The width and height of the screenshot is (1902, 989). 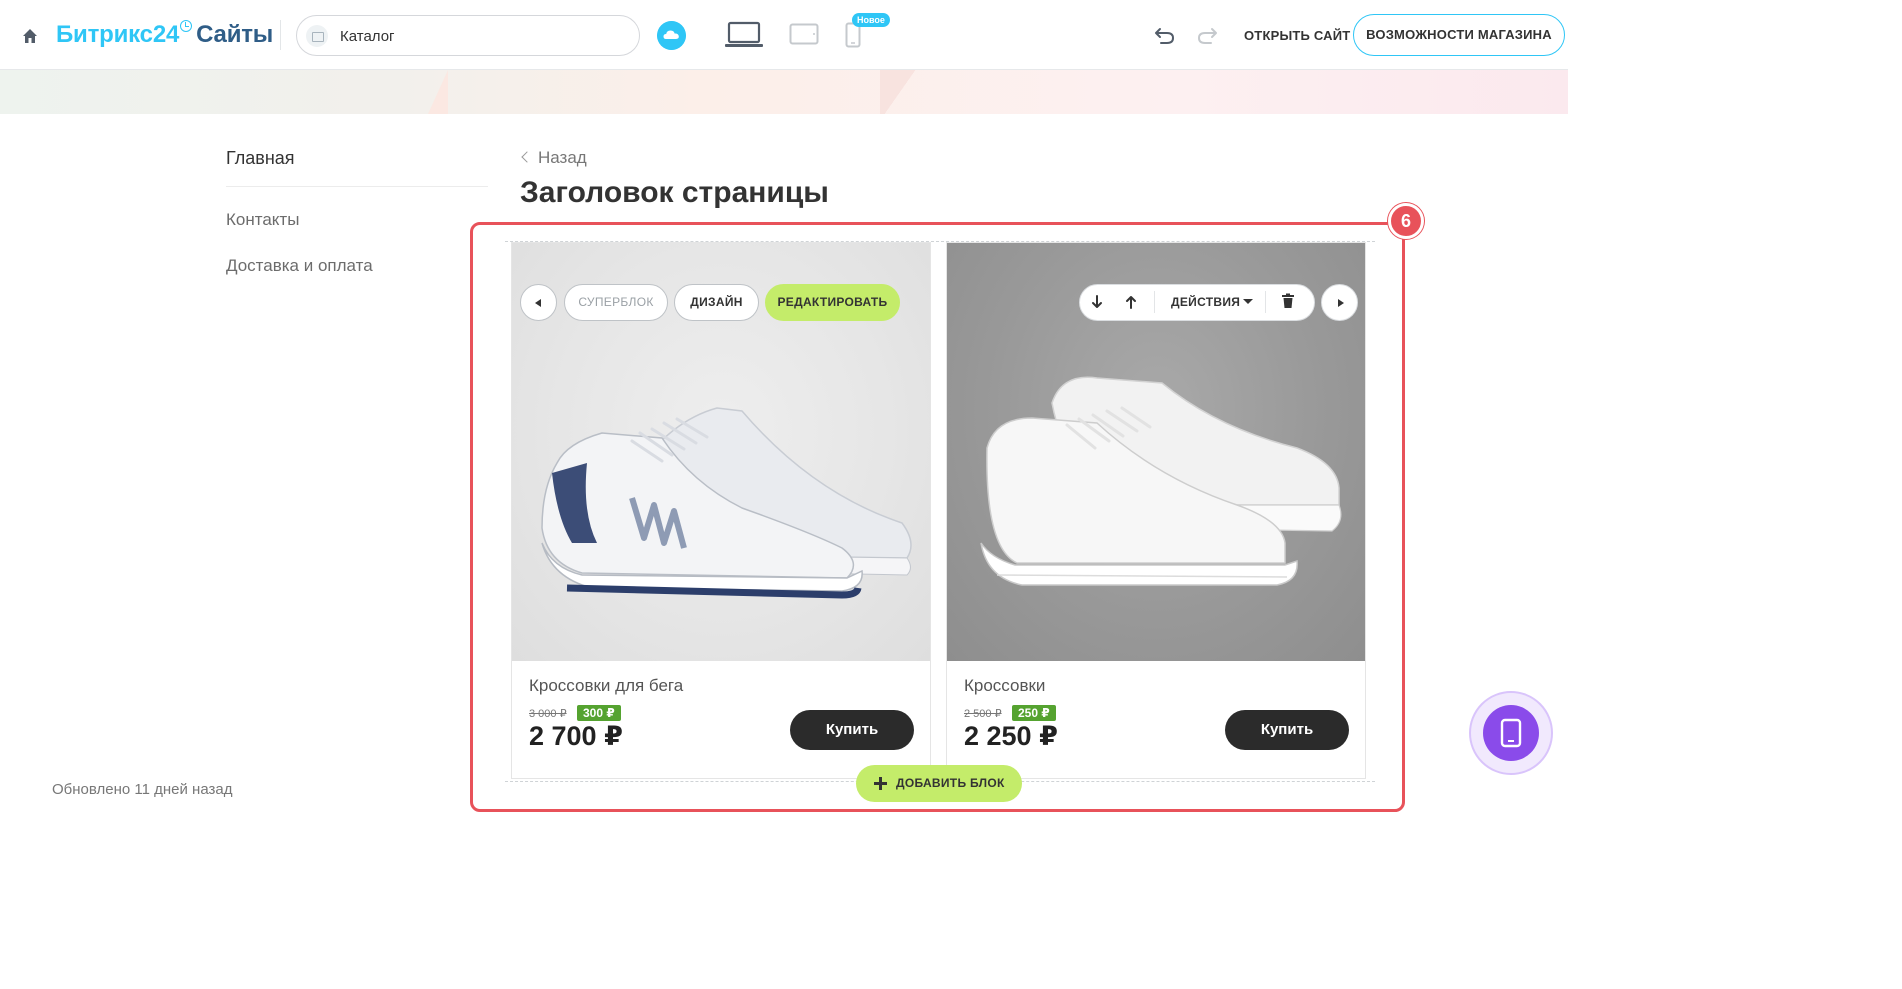 I want to click on laptop-icon, so click(x=744, y=35).